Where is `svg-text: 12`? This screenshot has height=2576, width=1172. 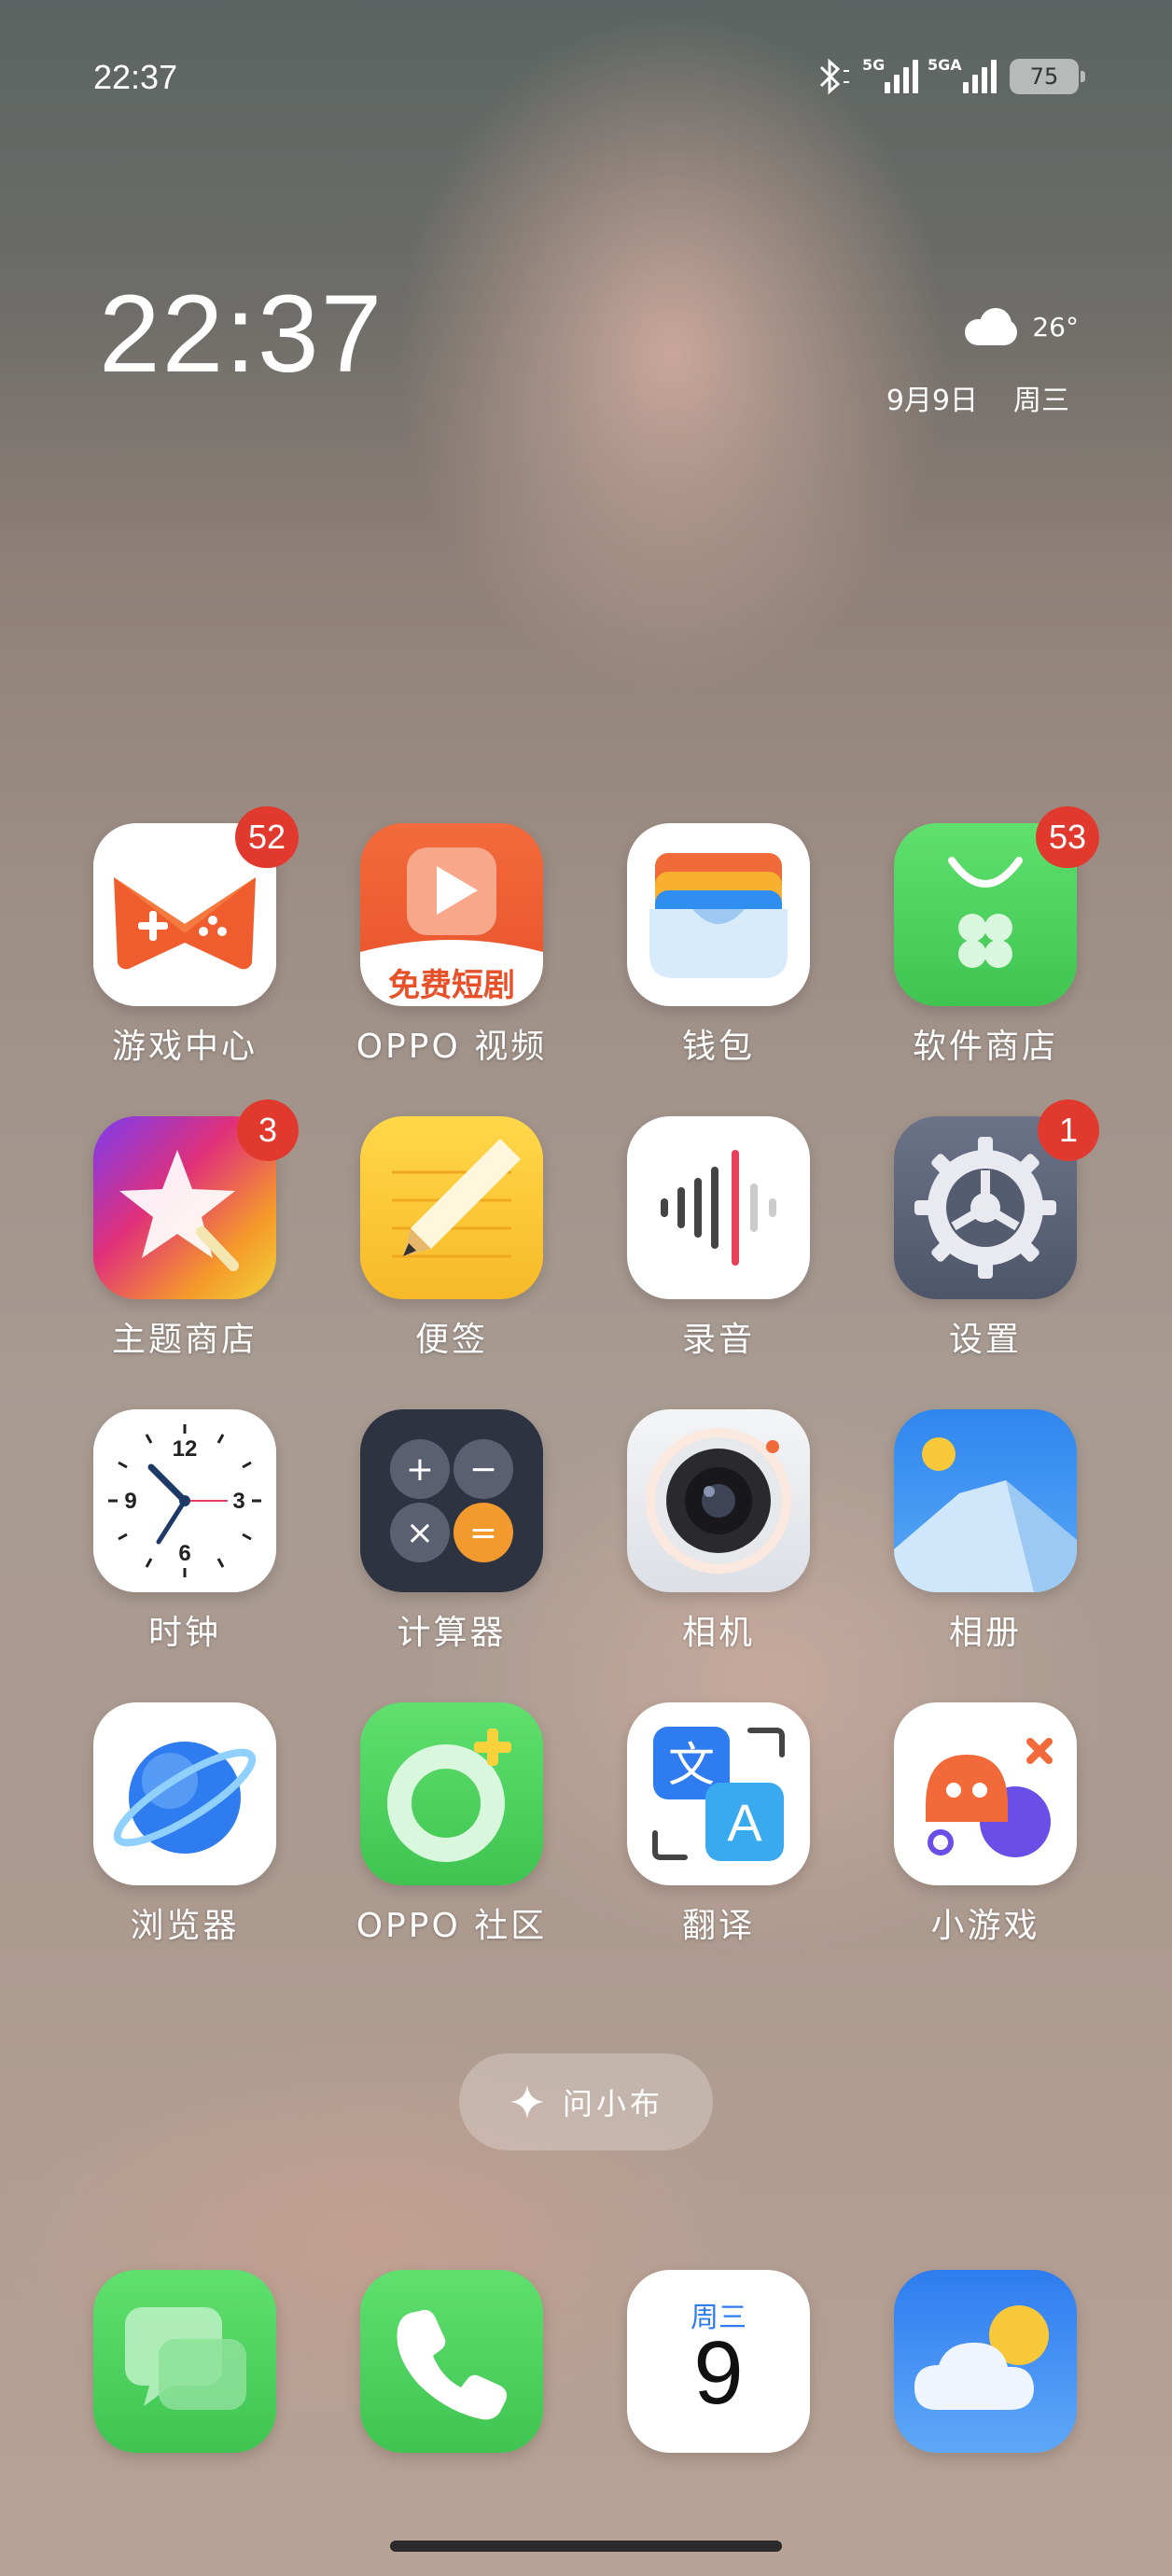 svg-text: 12 is located at coordinates (185, 1449).